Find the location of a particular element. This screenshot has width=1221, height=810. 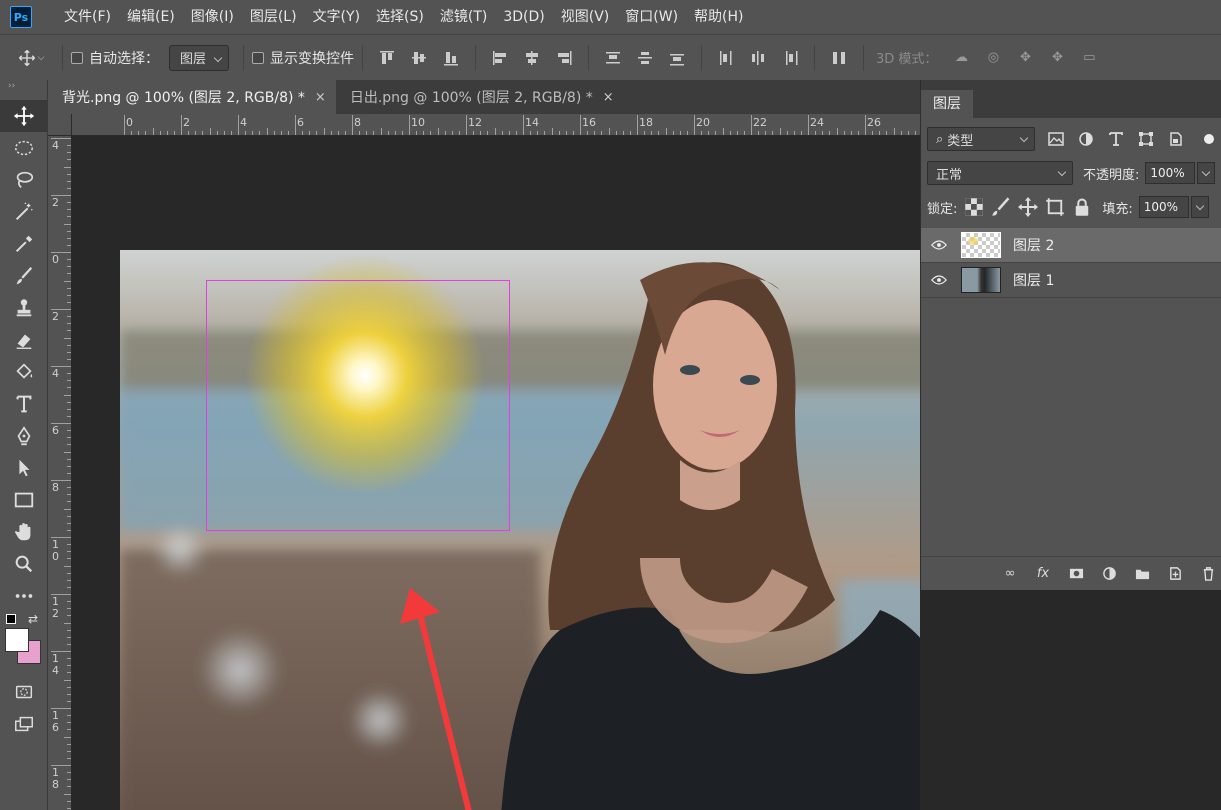

menu-type: 文字(Y) is located at coordinates (336, 17).